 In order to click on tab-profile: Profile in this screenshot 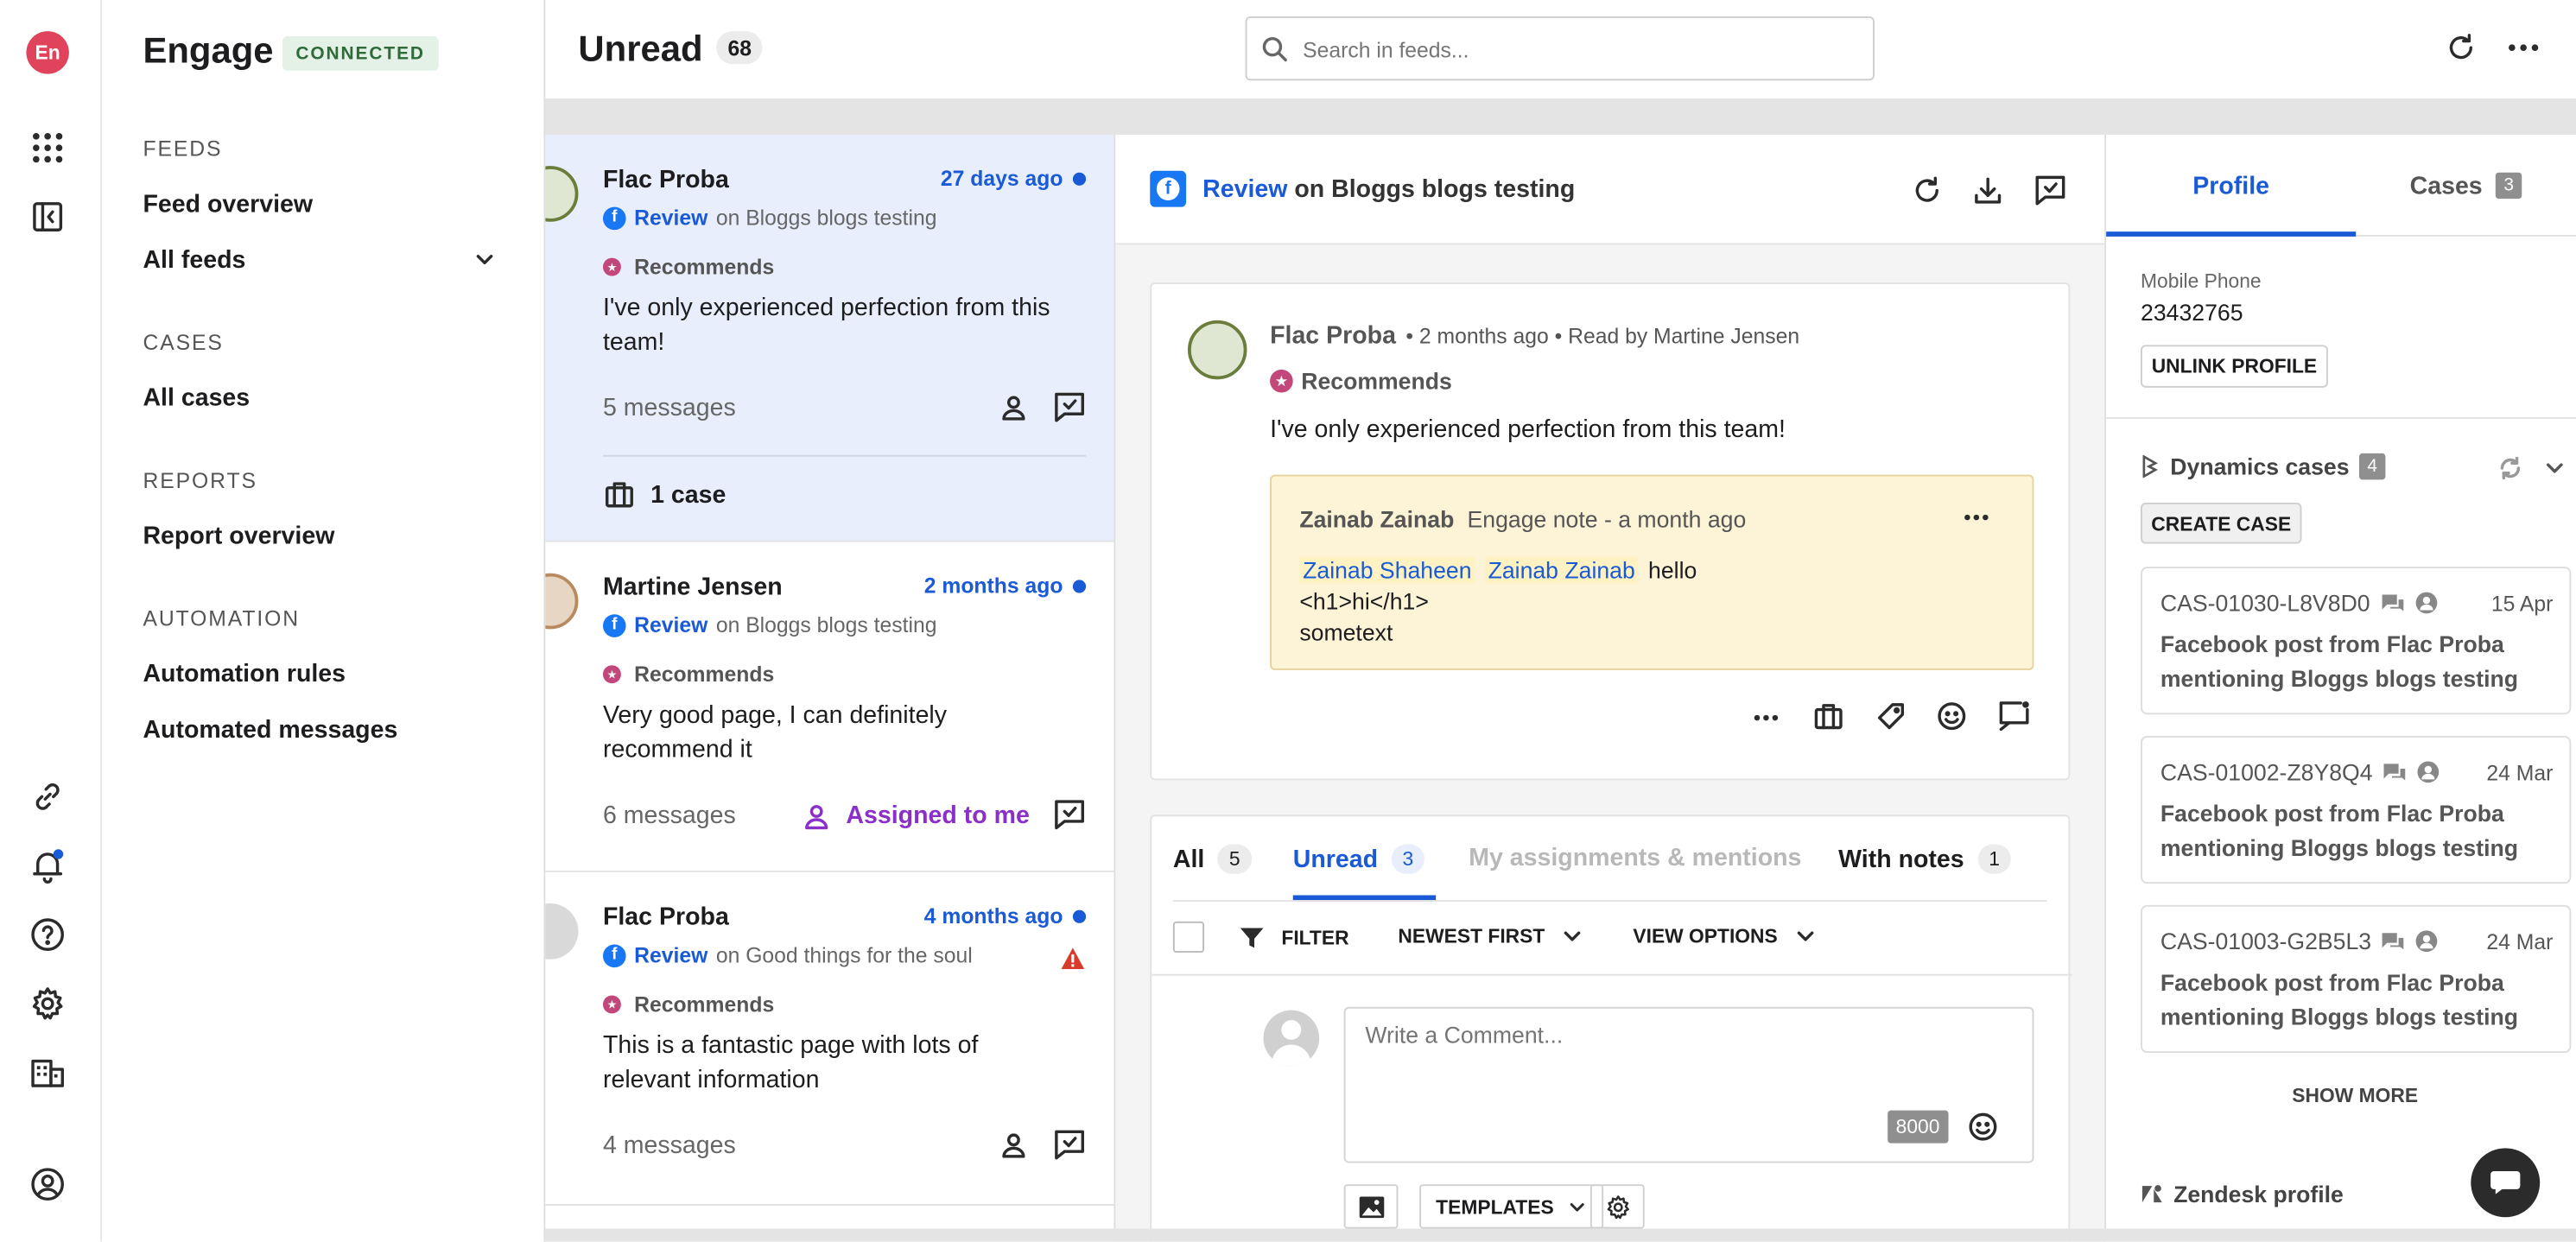, I will do `click(2231, 186)`.